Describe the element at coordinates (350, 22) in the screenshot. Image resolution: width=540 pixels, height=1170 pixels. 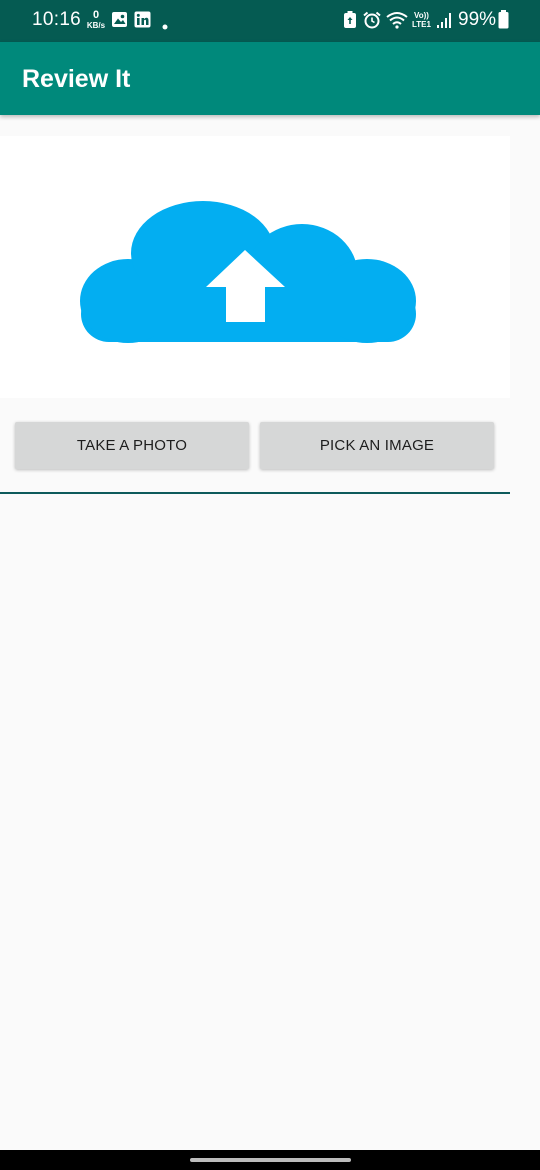
I see `battery-saver-icon` at that location.